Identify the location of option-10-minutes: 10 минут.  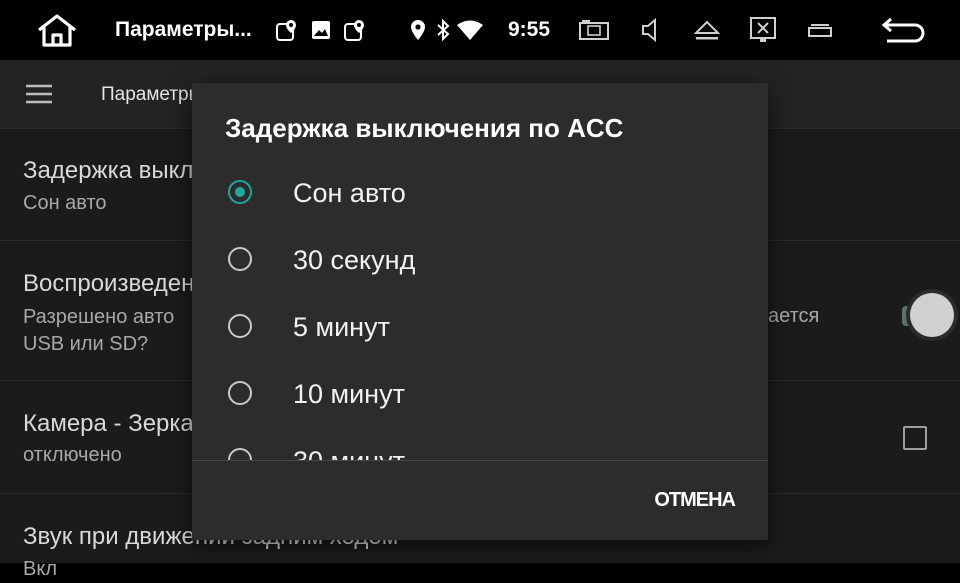
(480, 394).